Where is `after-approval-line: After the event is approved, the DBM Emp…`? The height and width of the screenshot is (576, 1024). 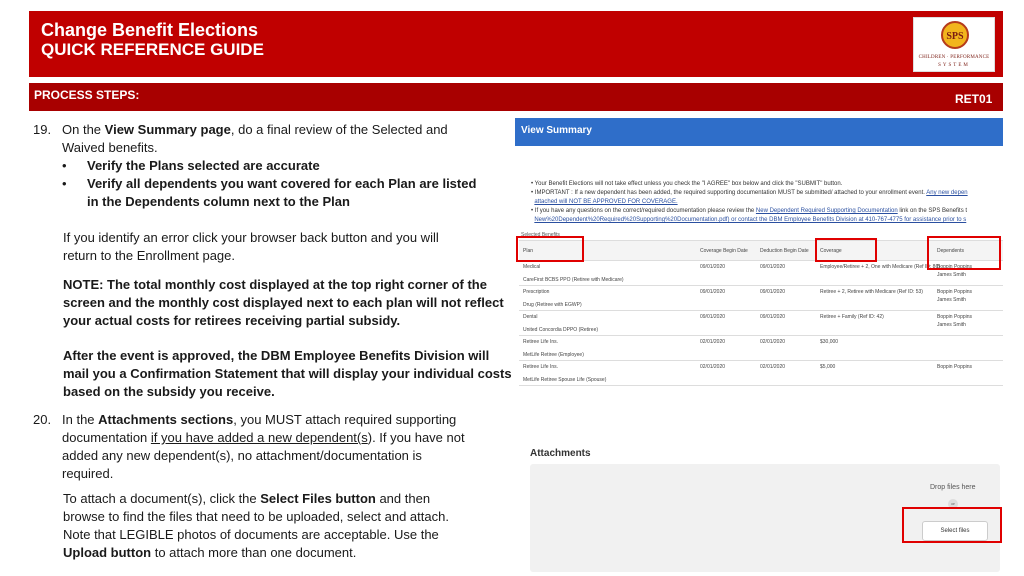
after-approval-line: After the event is approved, the DBM Emp… is located at coordinates (276, 355).